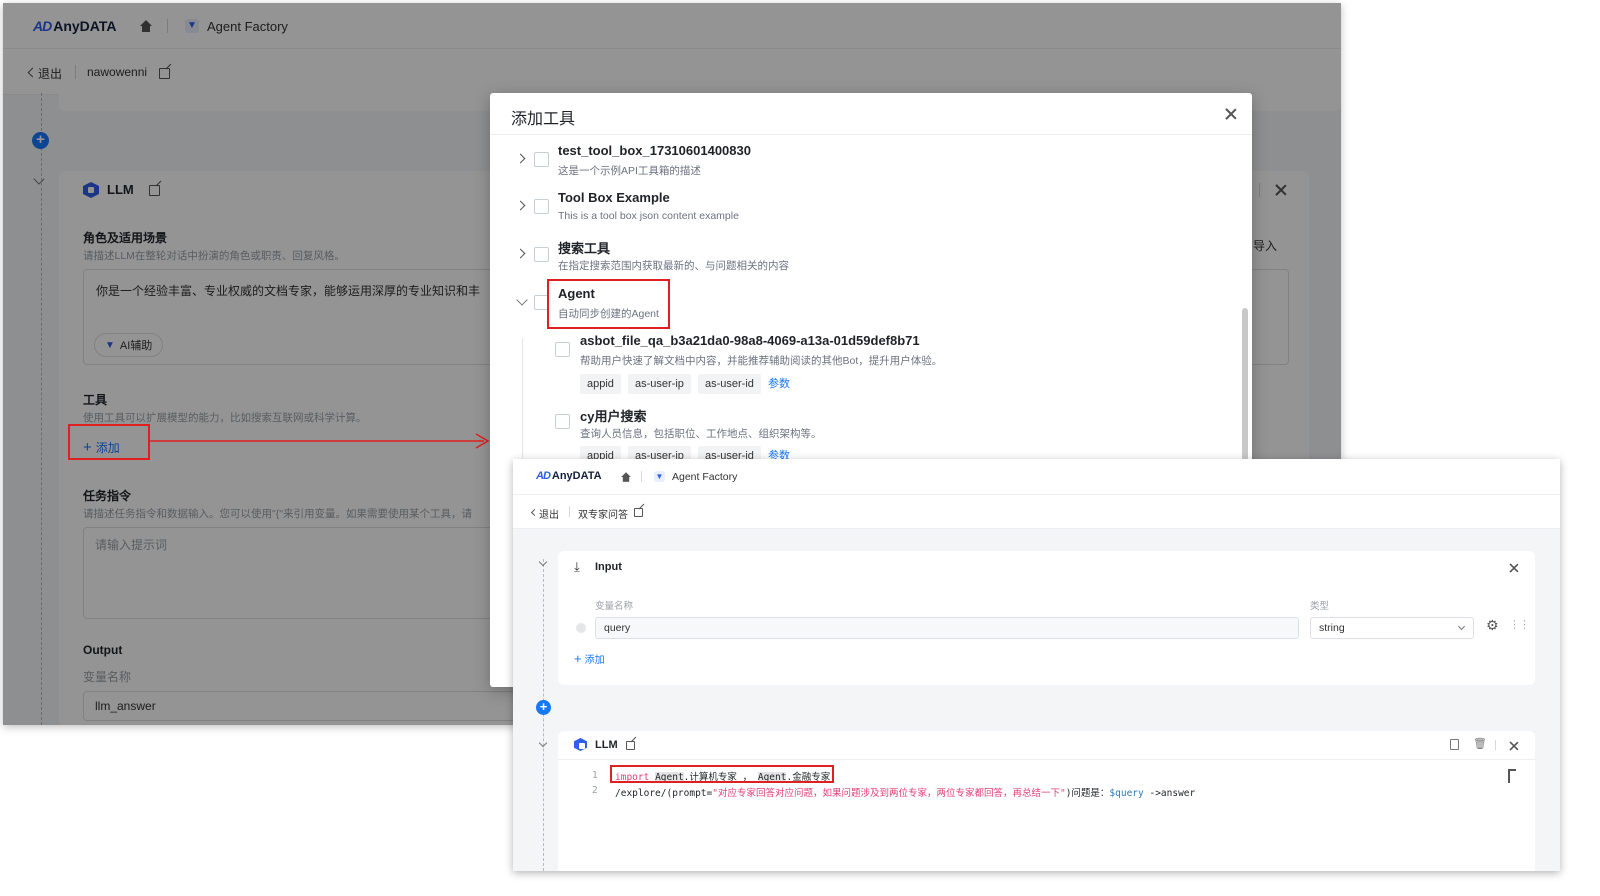 The image size is (1600, 896). What do you see at coordinates (871, 114) in the screenshot?
I see `modal-header: 添加工具` at bounding box center [871, 114].